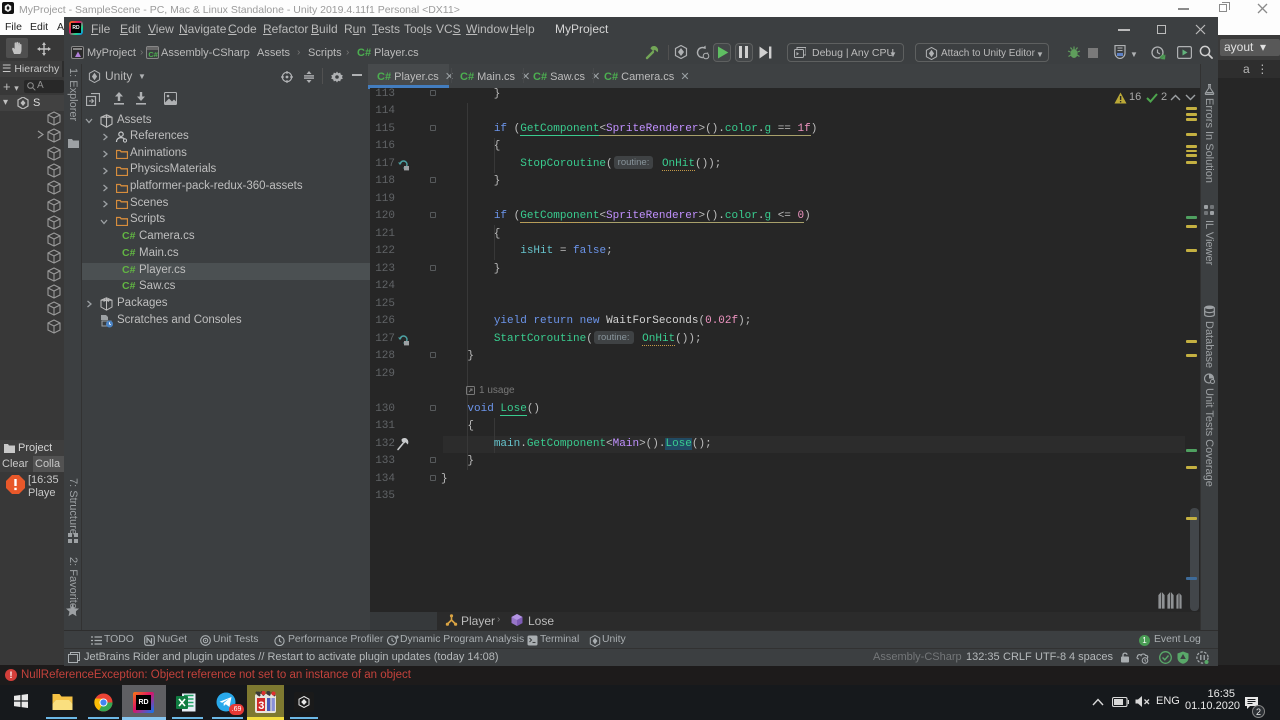 The width and height of the screenshot is (1280, 720). I want to click on svg-text: C#, so click(153, 54).